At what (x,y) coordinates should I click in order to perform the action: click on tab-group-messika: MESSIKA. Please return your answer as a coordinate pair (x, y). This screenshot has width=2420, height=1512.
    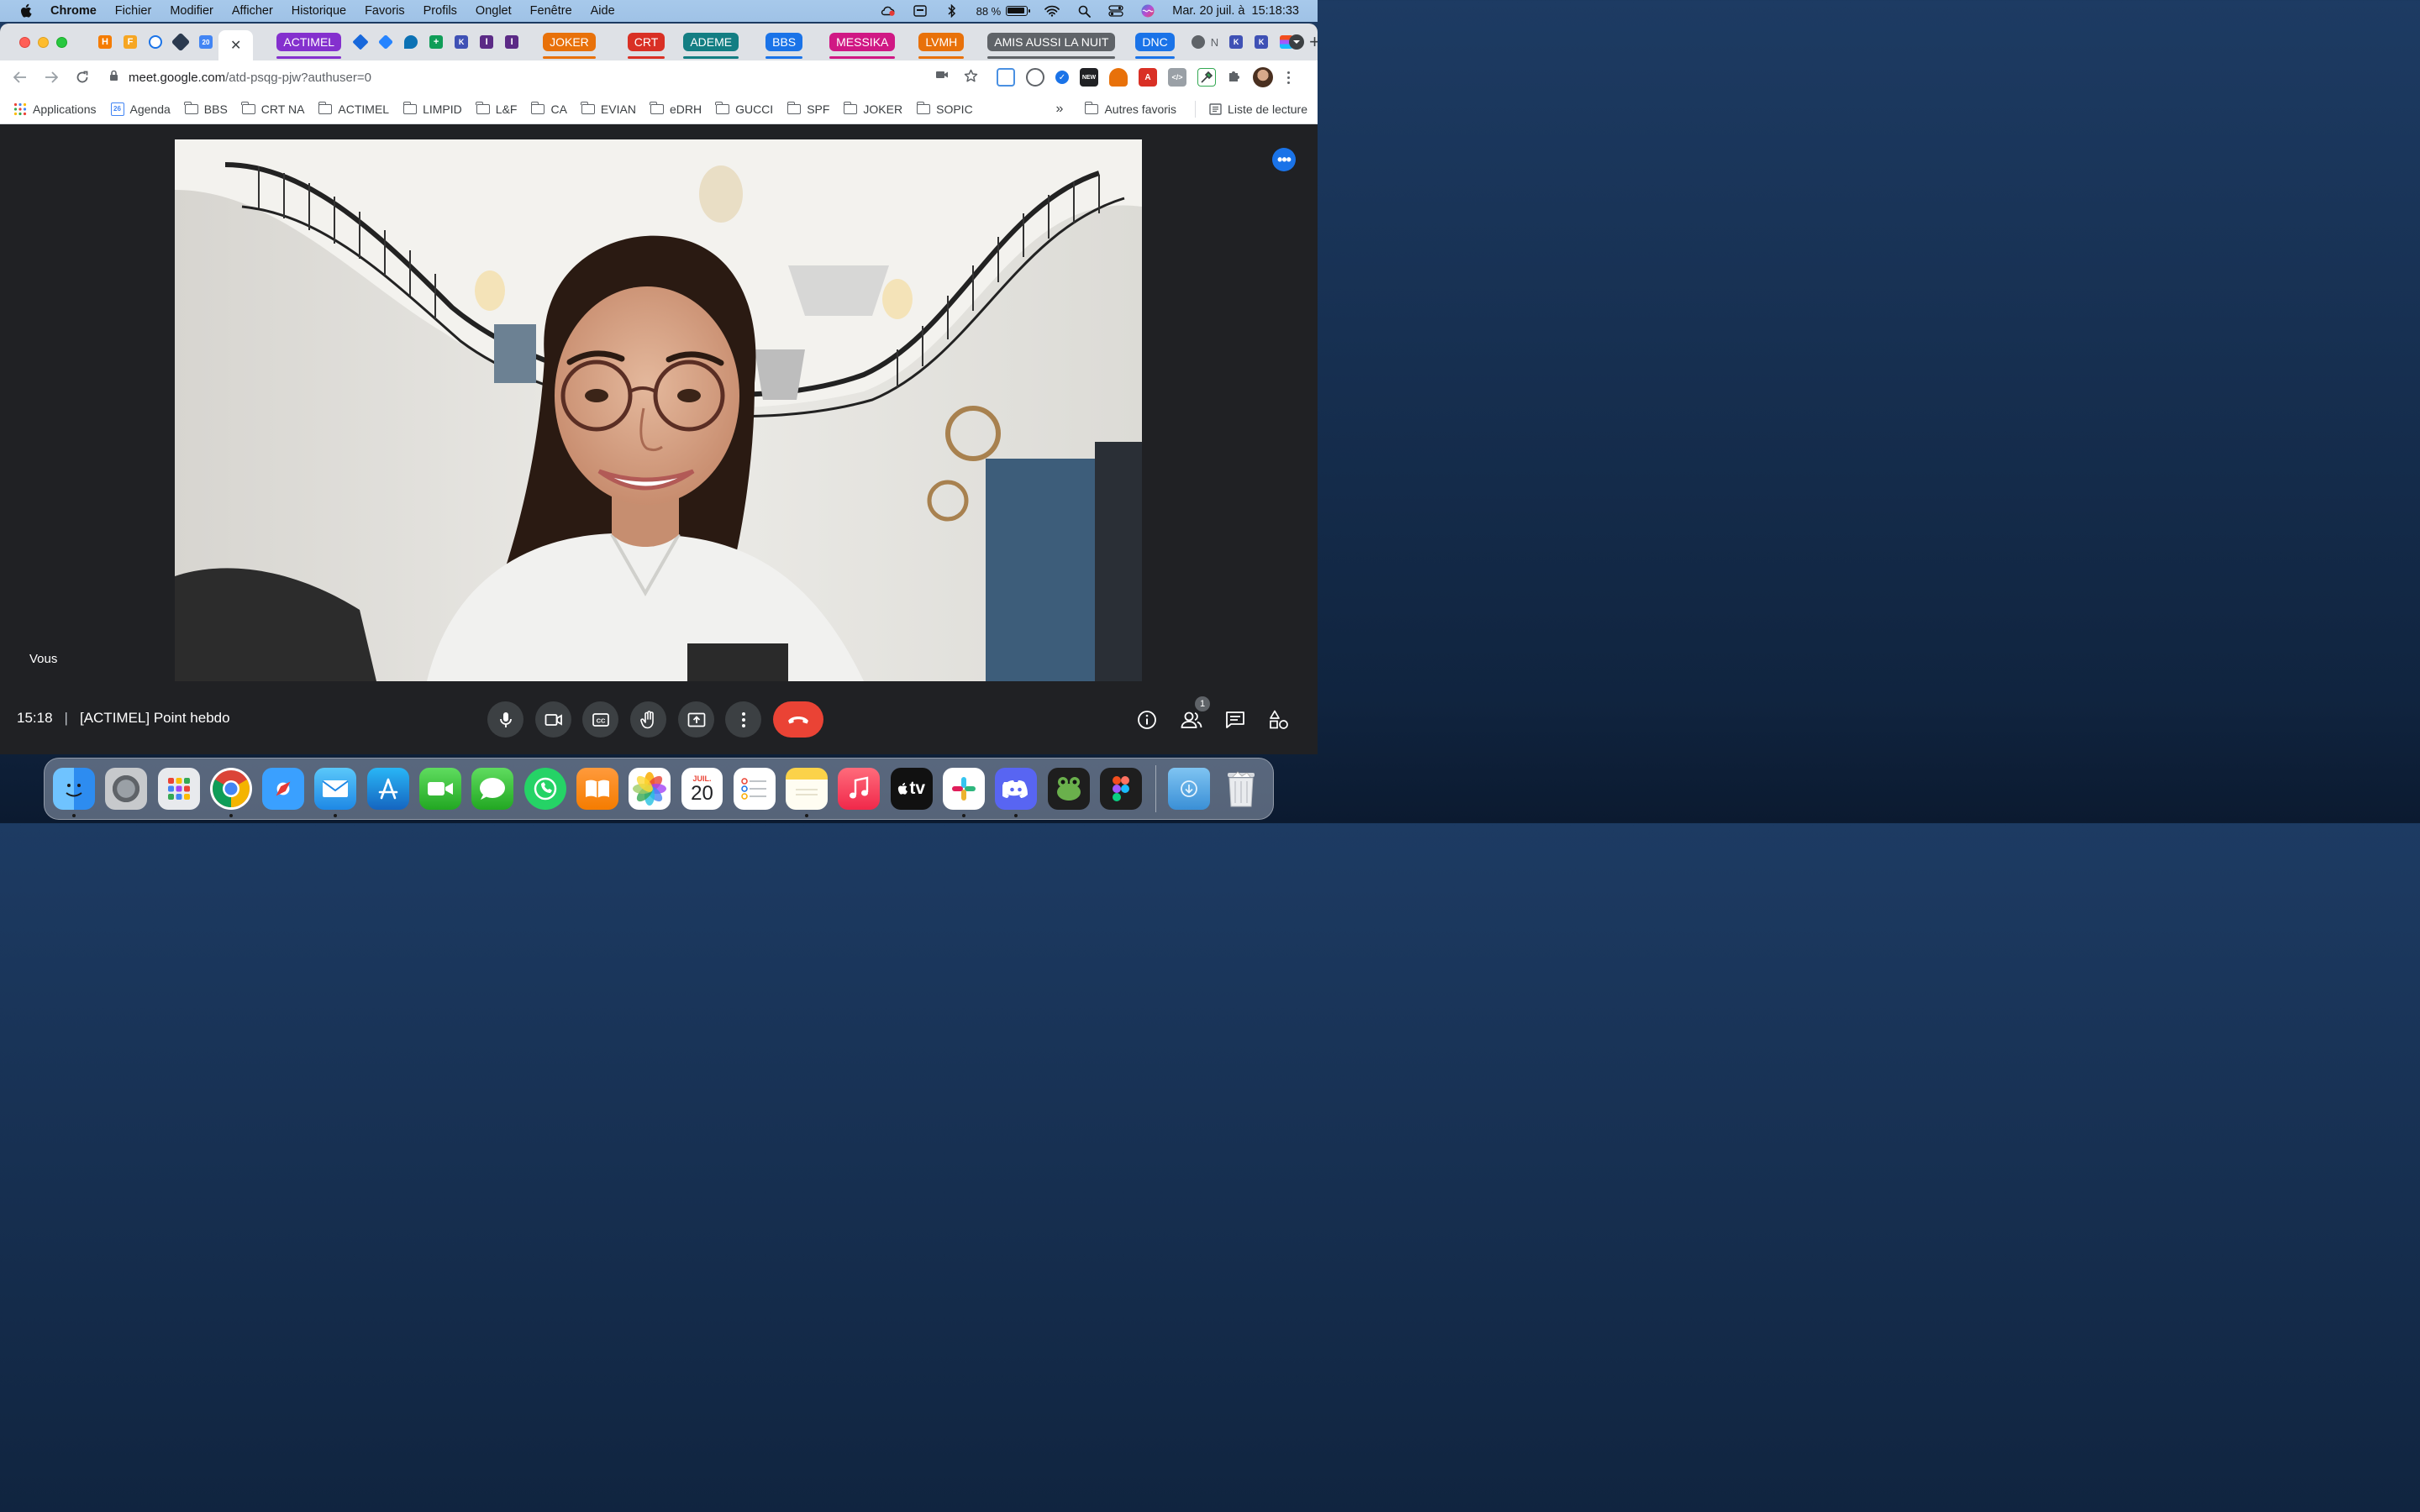
    Looking at the image, I should click on (863, 46).